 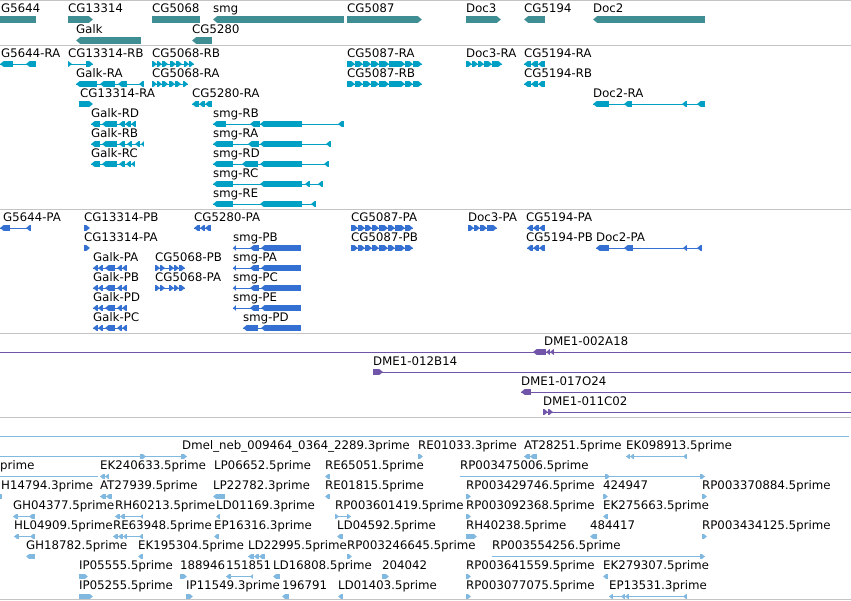 What do you see at coordinates (89, 29) in the screenshot?
I see `gene-label: Galk` at bounding box center [89, 29].